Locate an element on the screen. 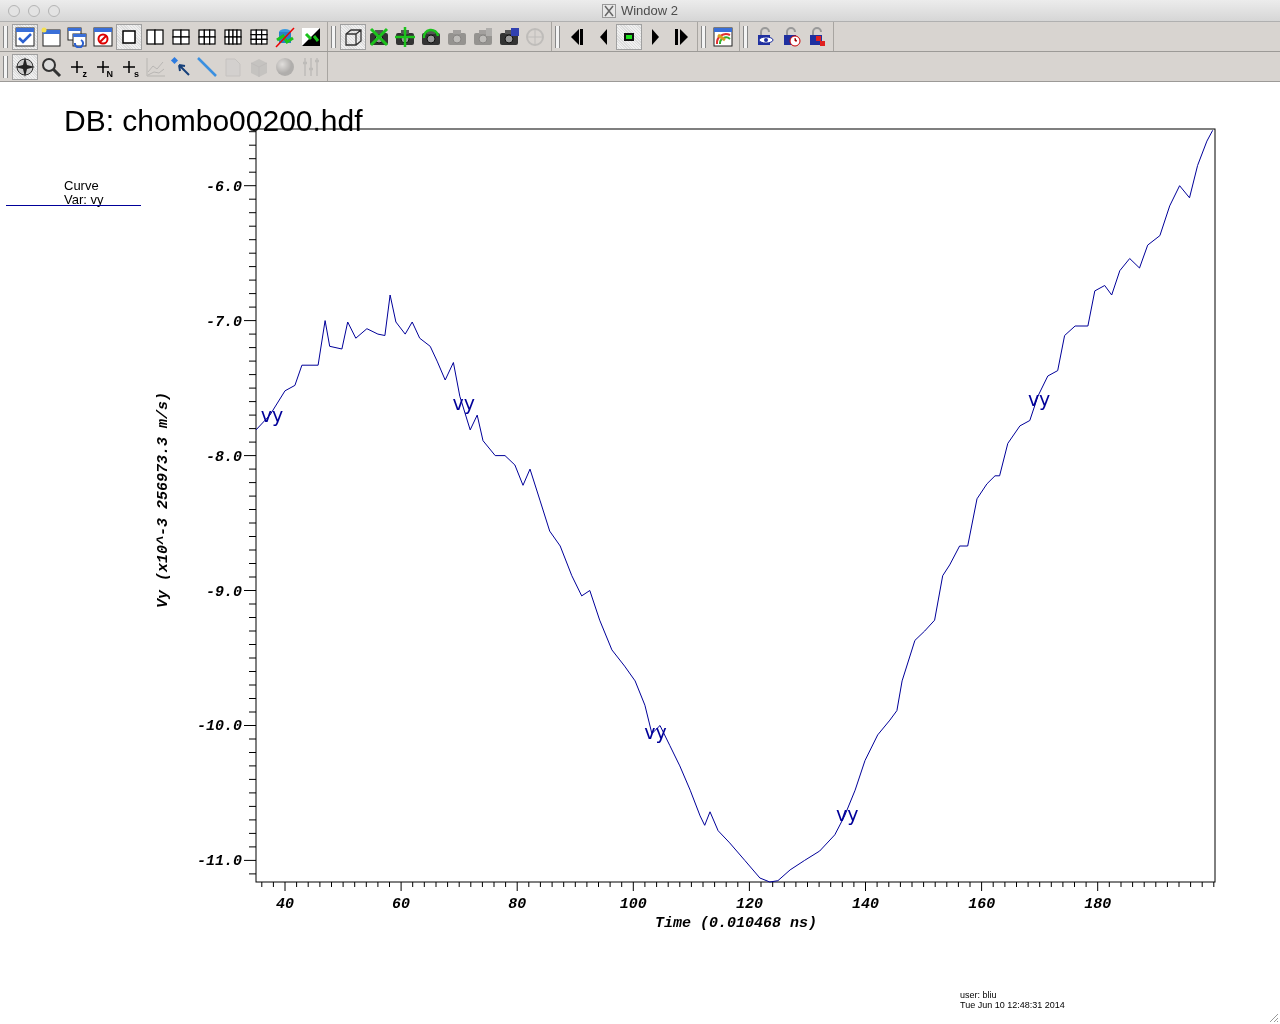  resize-grip-icon is located at coordinates (1273, 1017).